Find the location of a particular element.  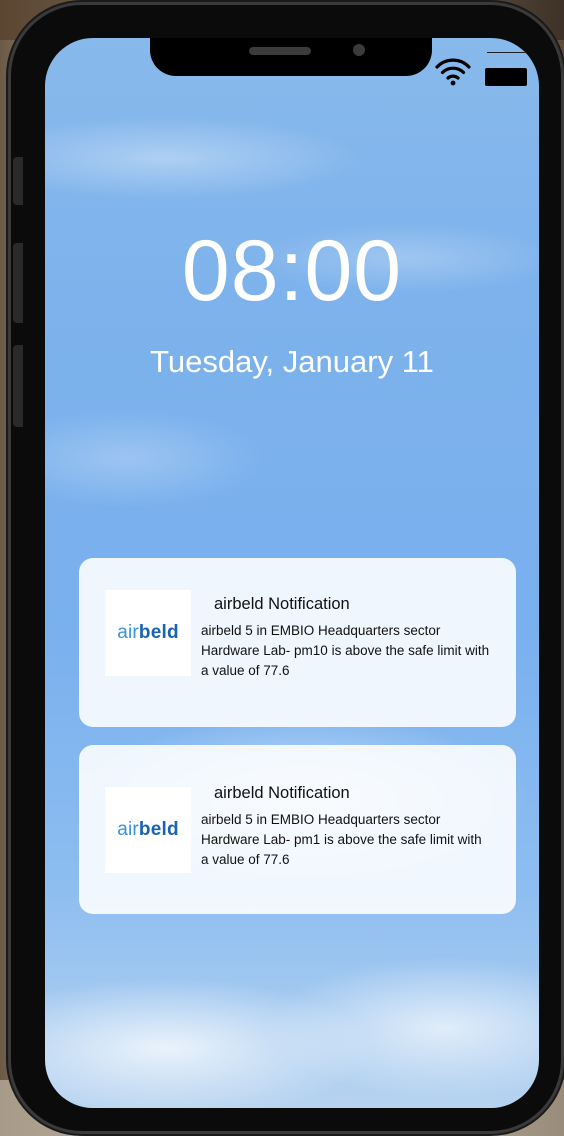

status-bar is located at coordinates (487, 72).